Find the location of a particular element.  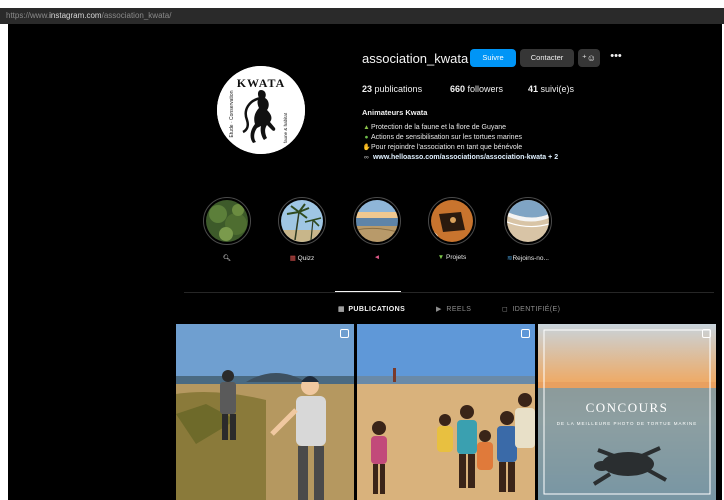

following-count: 41 suivi(e)s is located at coordinates (551, 89).